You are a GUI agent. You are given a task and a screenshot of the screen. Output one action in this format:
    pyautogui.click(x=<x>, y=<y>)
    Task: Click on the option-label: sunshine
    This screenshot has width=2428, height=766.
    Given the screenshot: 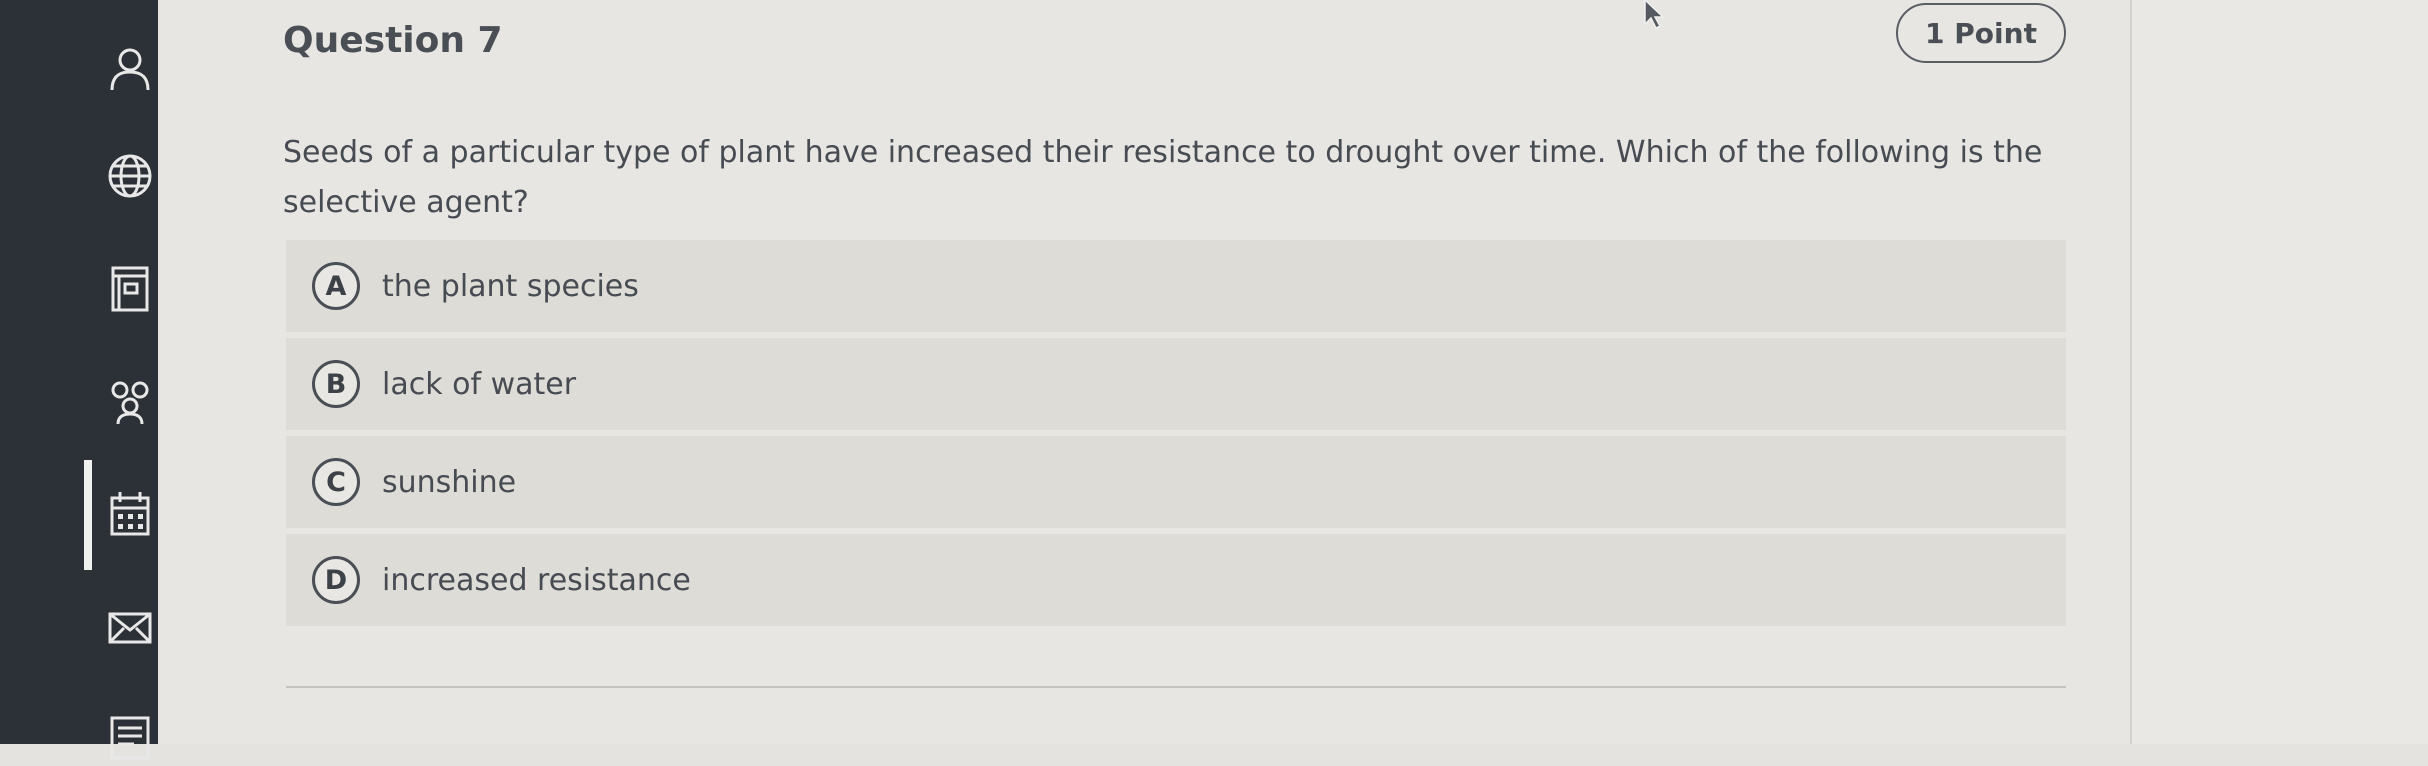 What is the action you would take?
    pyautogui.click(x=449, y=482)
    